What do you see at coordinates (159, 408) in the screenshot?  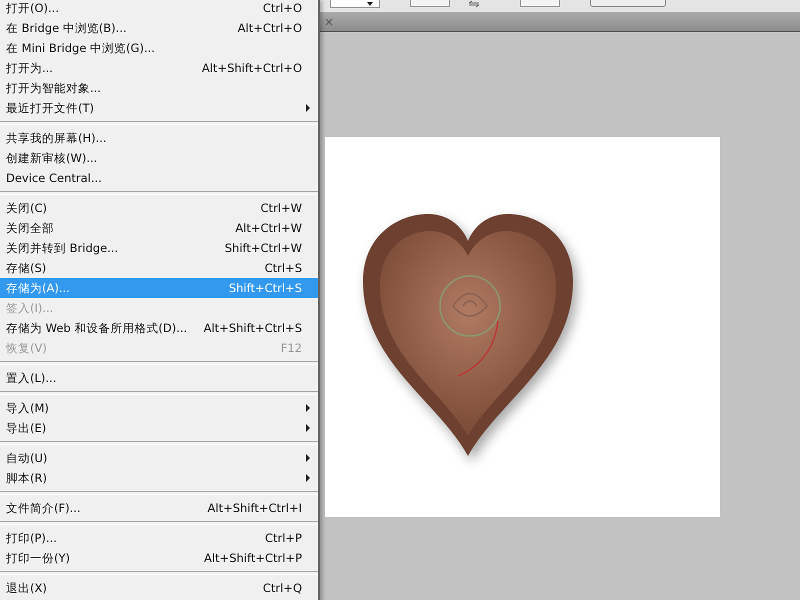 I see `menu-item: 导入(M)` at bounding box center [159, 408].